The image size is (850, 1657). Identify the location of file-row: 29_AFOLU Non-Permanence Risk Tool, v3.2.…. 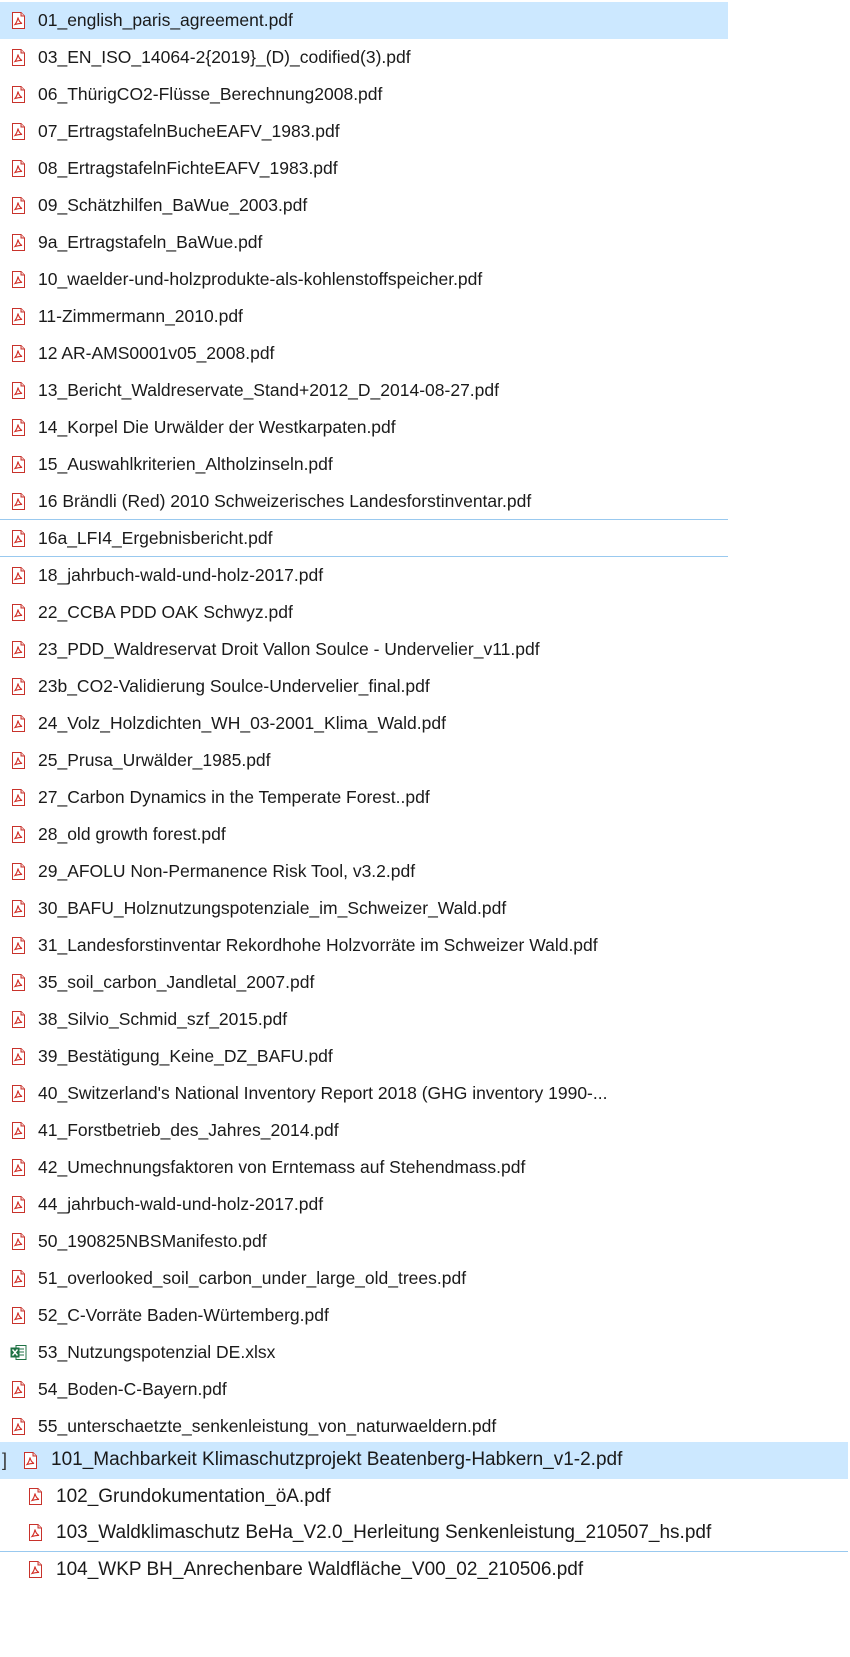
(364, 871).